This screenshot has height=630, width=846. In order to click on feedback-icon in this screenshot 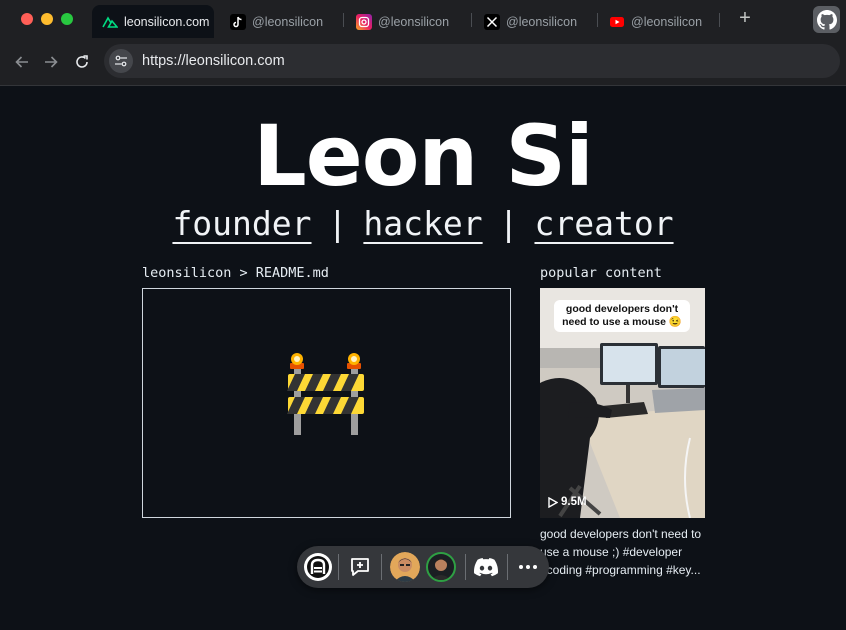, I will do `click(360, 567)`.